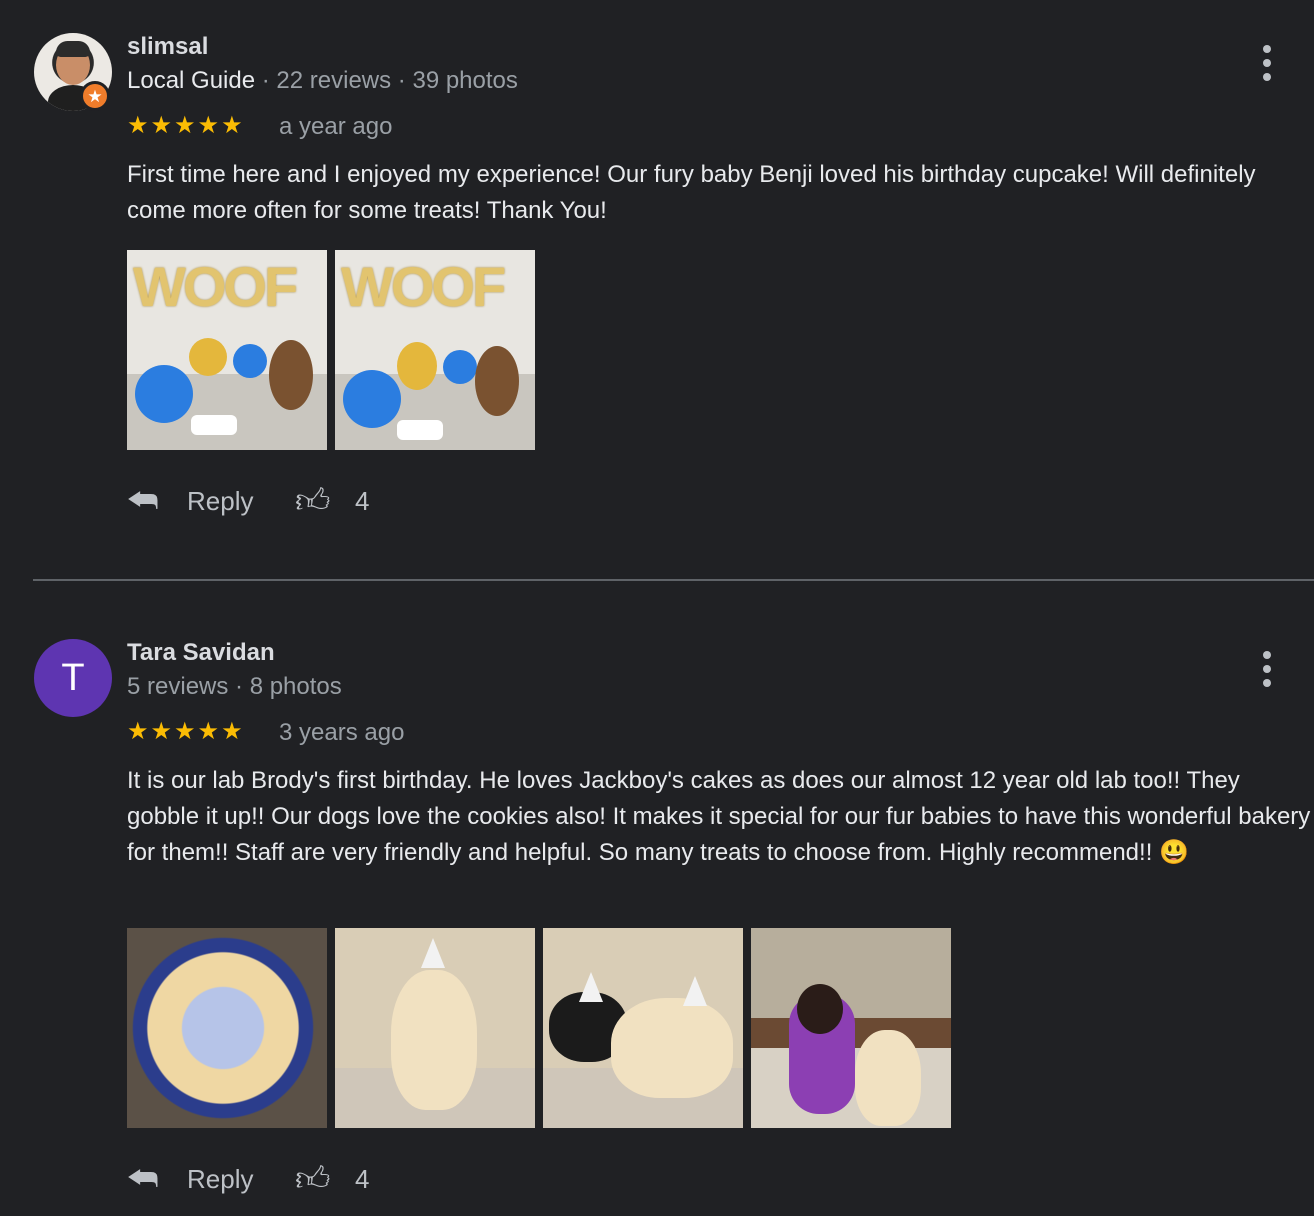 This screenshot has height=1216, width=1314. What do you see at coordinates (673, 580) in the screenshot?
I see `review-divider` at bounding box center [673, 580].